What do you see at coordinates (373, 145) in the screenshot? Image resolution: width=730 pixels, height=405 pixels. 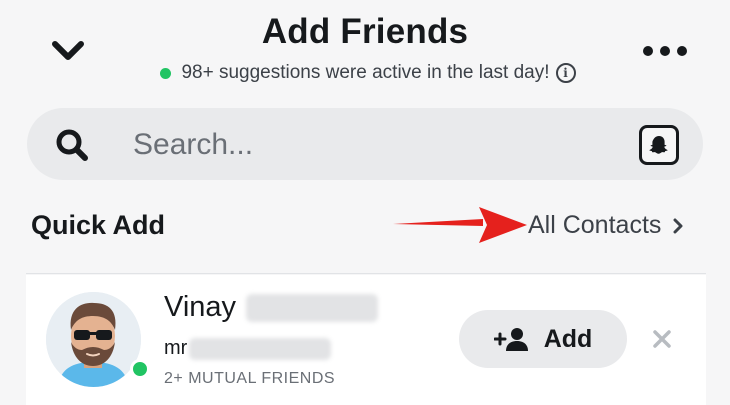 I see `search-input` at bounding box center [373, 145].